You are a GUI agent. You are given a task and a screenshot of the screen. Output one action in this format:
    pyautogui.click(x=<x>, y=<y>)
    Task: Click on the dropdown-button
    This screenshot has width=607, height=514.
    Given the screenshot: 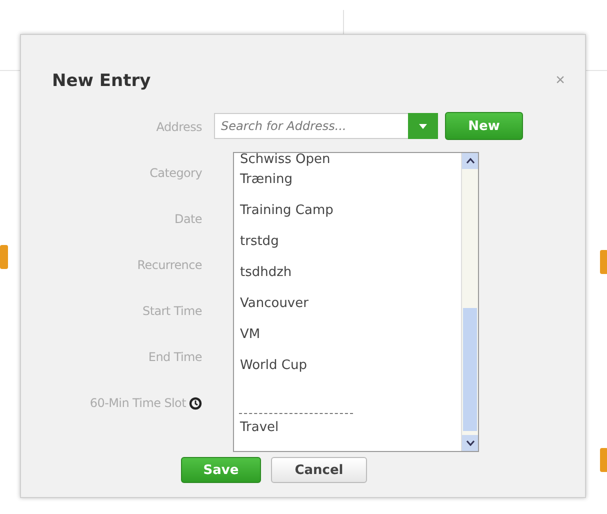 What is the action you would take?
    pyautogui.click(x=423, y=126)
    